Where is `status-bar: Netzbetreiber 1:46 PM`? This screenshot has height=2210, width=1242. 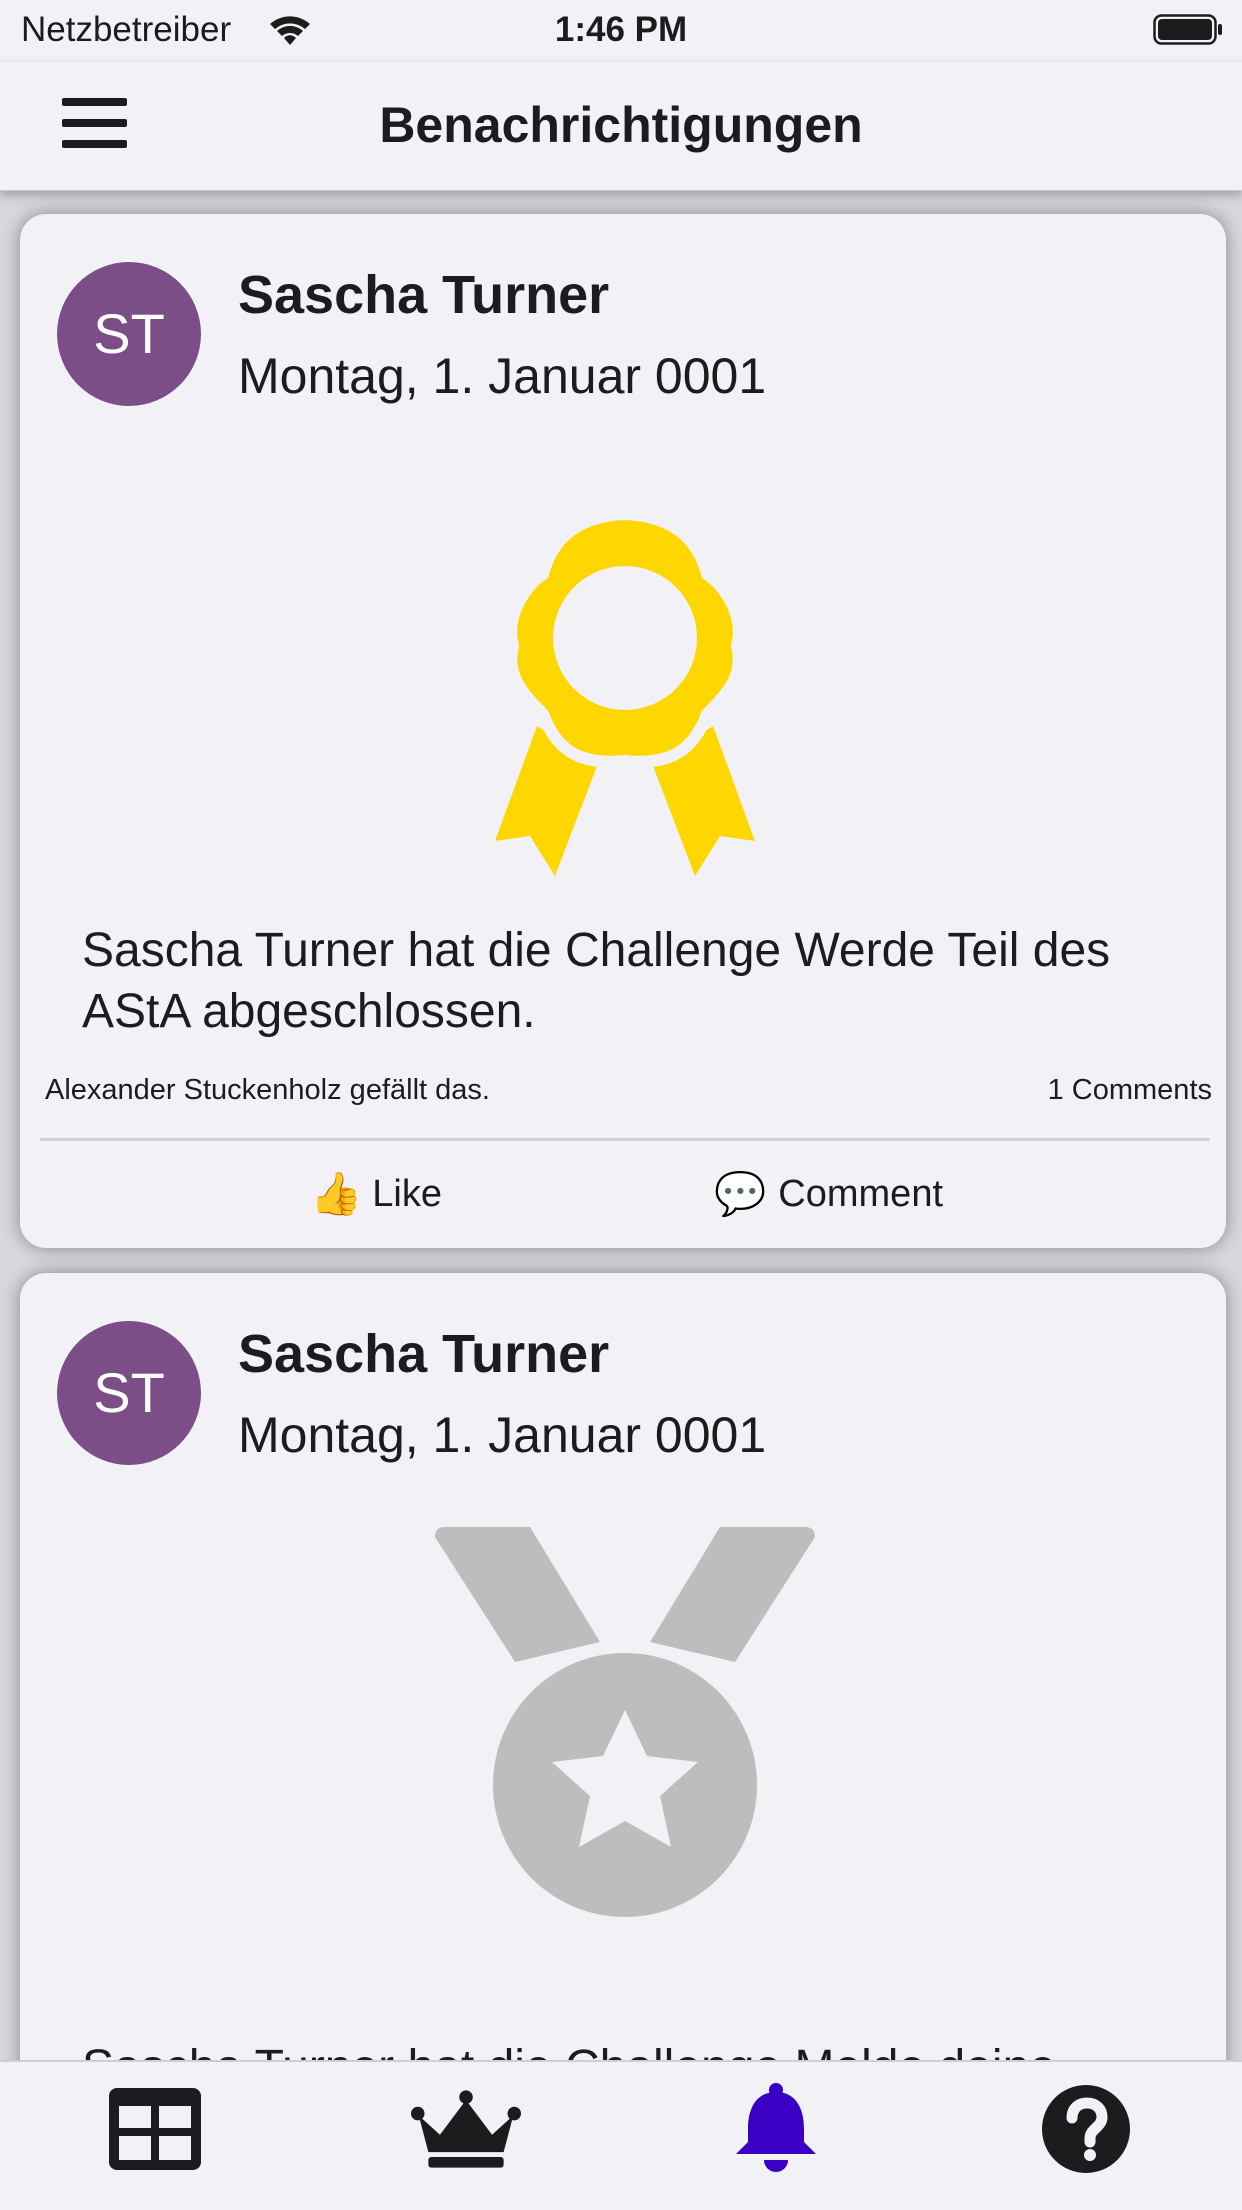 status-bar: Netzbetreiber 1:46 PM is located at coordinates (621, 31).